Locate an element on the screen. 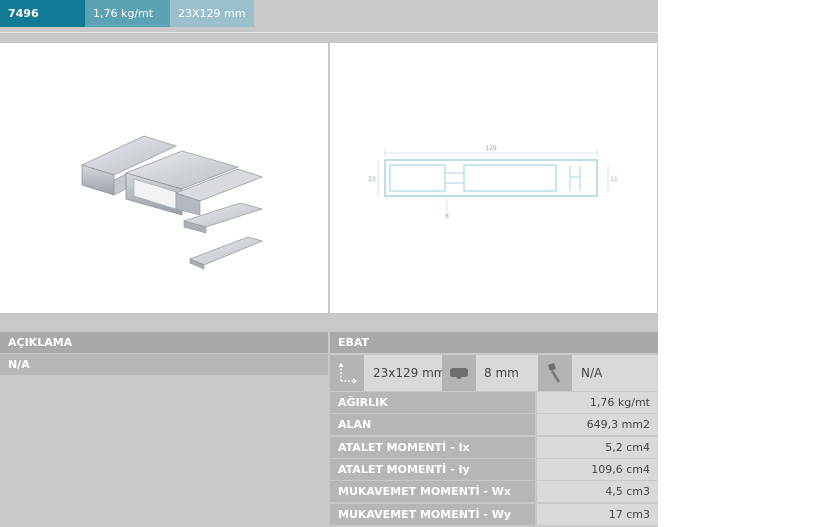 This screenshot has width=819, height=527. property-value: 109,6 cm4 is located at coordinates (597, 469).